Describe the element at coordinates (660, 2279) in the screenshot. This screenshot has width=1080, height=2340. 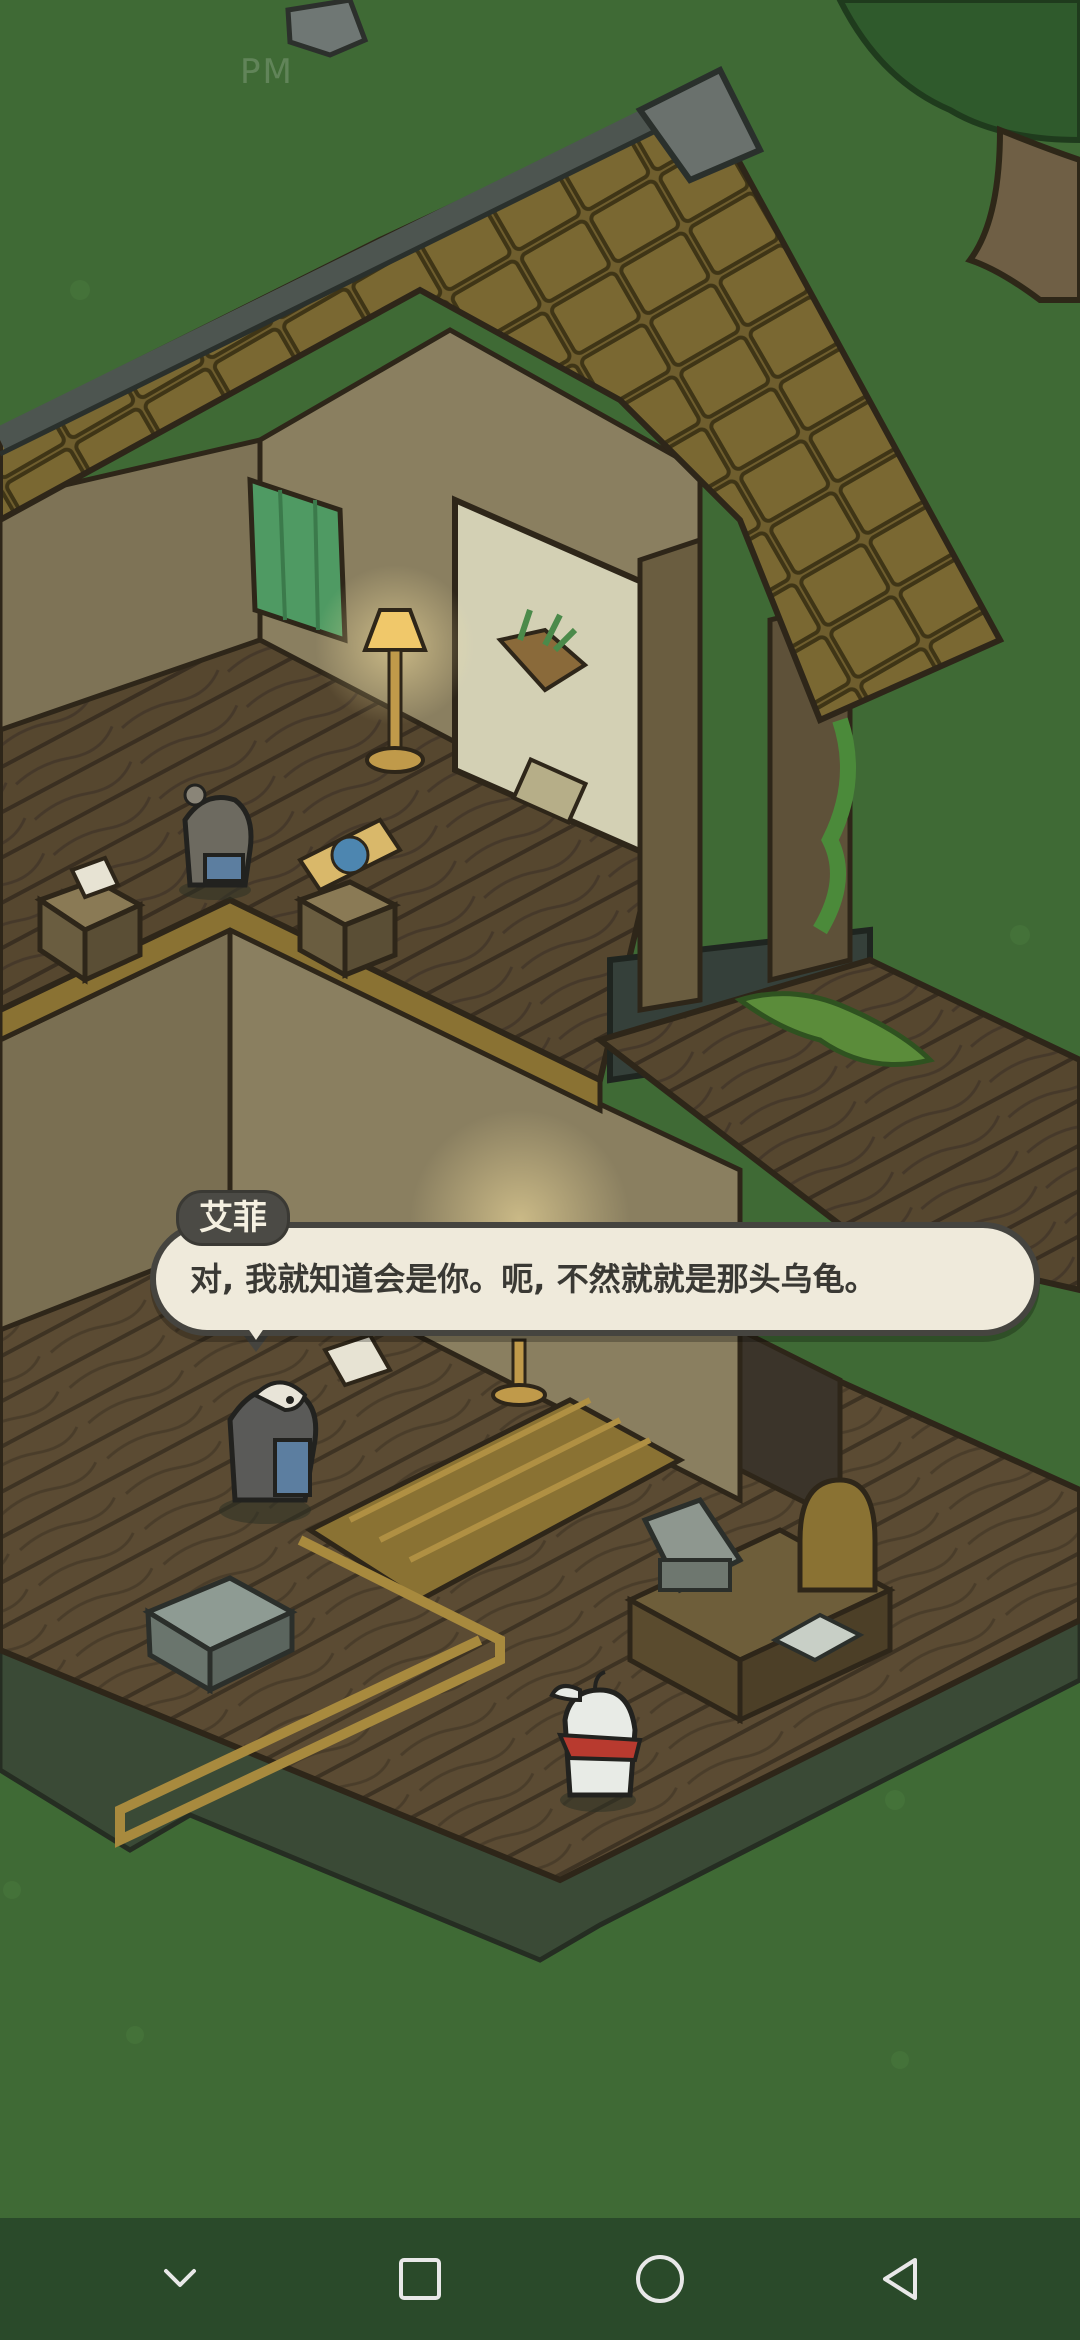
I see `home-icon` at that location.